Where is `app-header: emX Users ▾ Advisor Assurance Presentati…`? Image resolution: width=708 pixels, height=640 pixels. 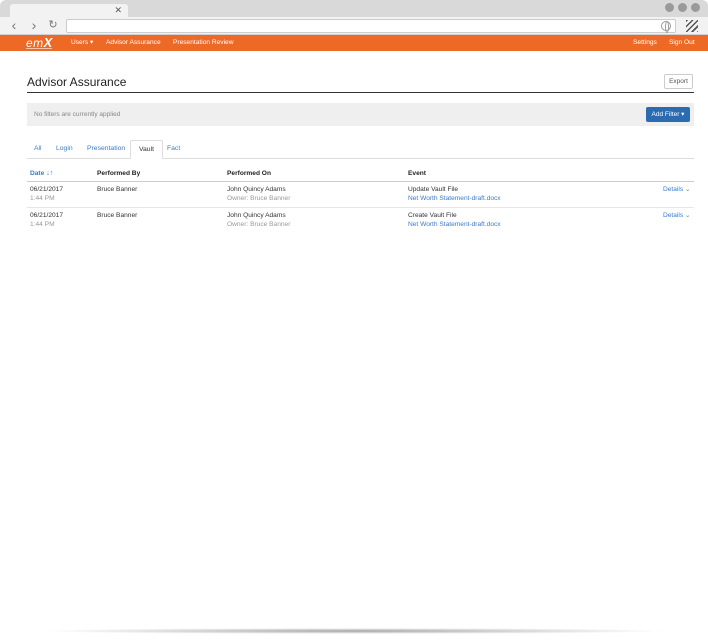 app-header: emX Users ▾ Advisor Assurance Presentati… is located at coordinates (354, 43).